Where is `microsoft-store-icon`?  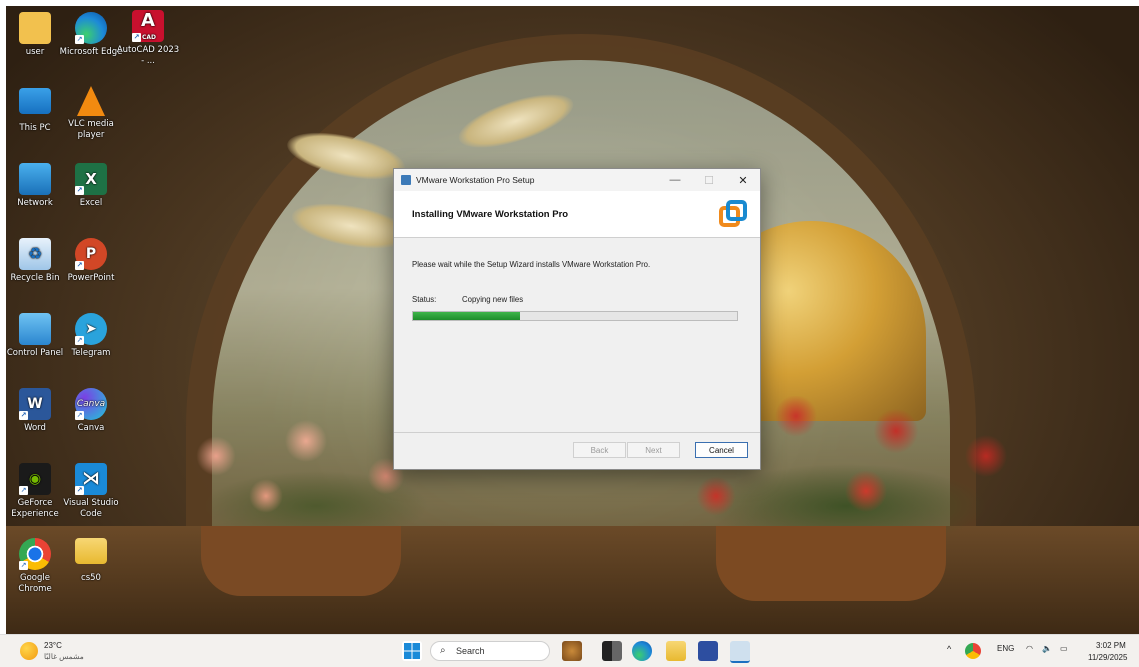 microsoft-store-icon is located at coordinates (708, 651).